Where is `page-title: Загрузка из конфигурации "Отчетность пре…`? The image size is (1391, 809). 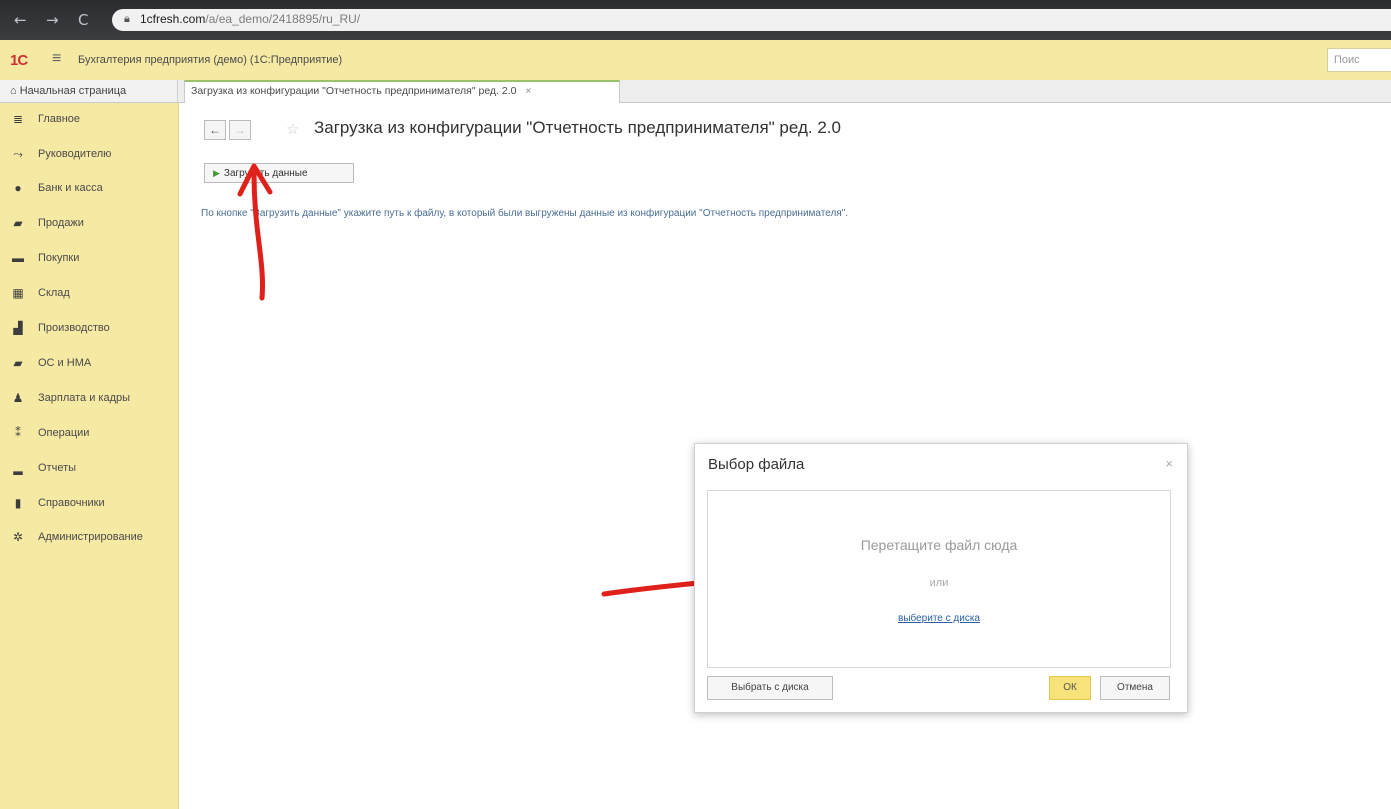 page-title: Загрузка из конфигурации "Отчетность пре… is located at coordinates (577, 127).